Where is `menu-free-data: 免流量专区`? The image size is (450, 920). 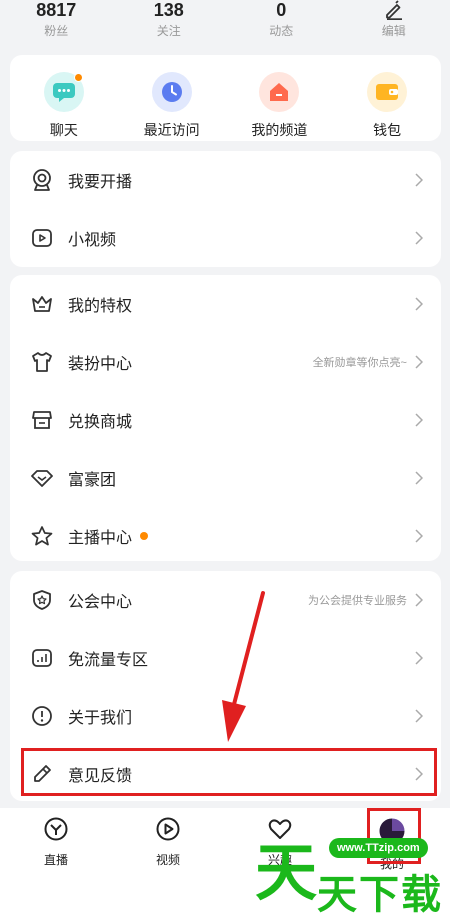 menu-free-data: 免流量专区 is located at coordinates (225, 658).